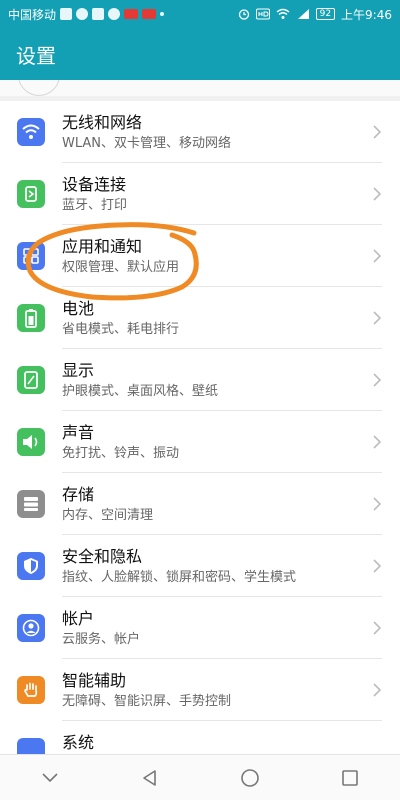 The image size is (400, 800). Describe the element at coordinates (162, 14) in the screenshot. I see `more-notifications-icon` at that location.